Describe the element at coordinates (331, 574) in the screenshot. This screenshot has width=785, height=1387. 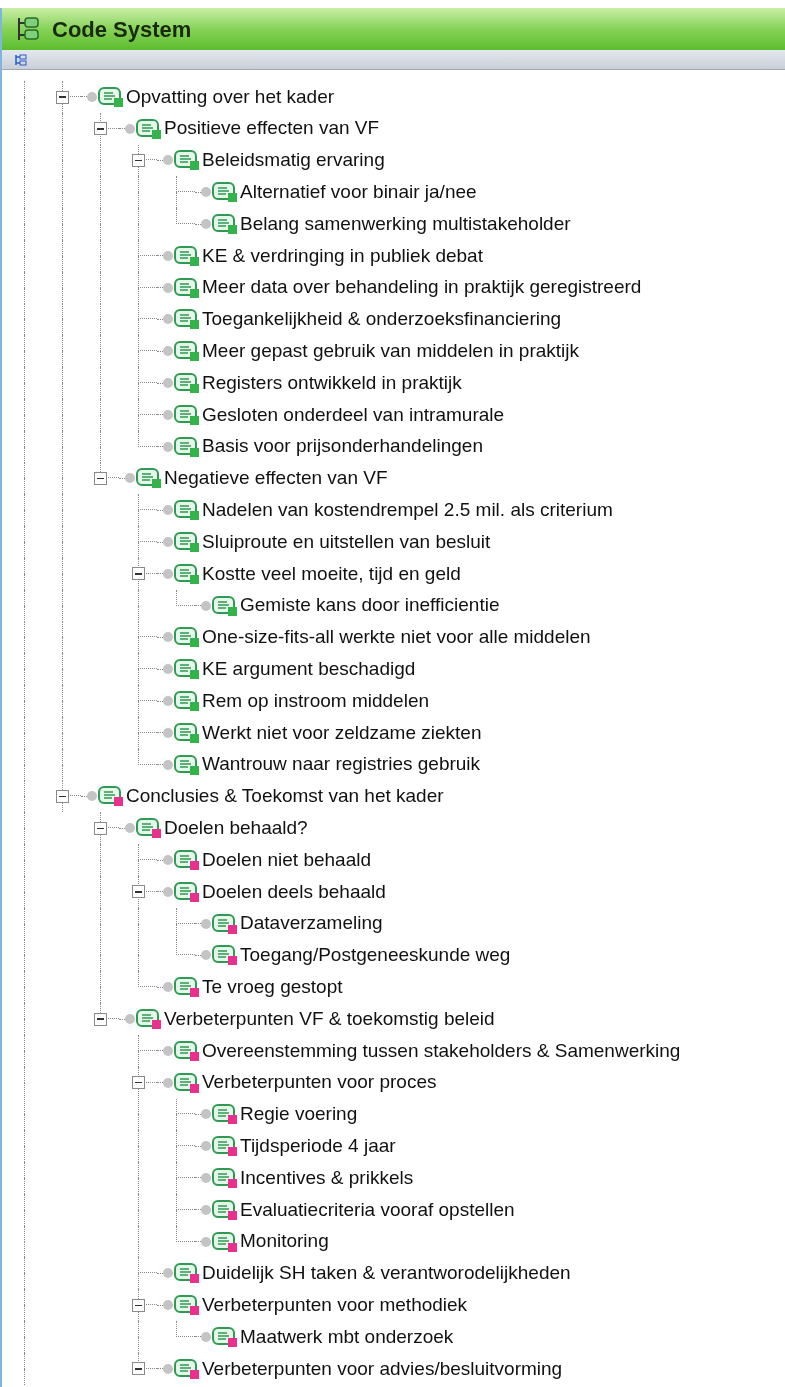
I see `code-label: Kostte veel moeite, tijd en geld` at that location.